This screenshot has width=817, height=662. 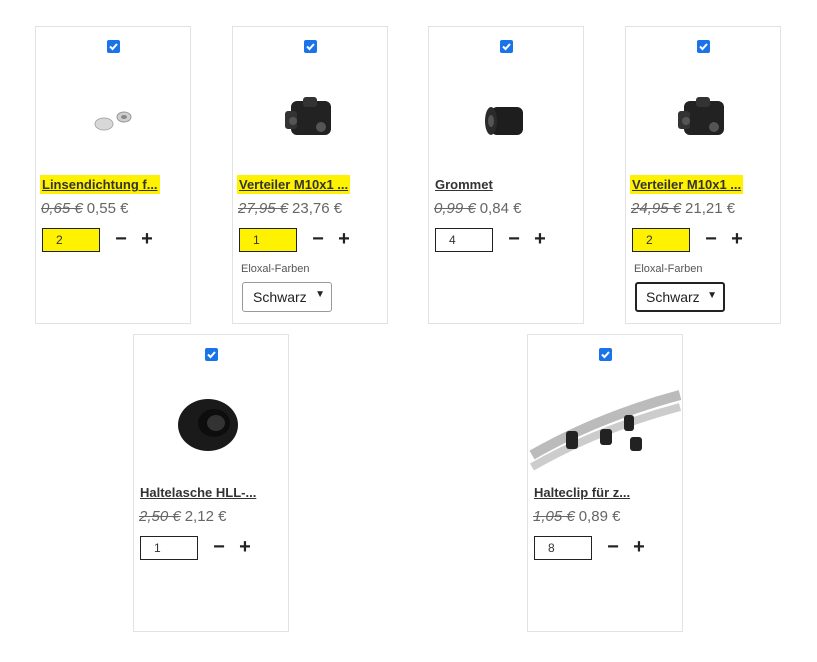 I want to click on lens-seal-icon, so click(x=113, y=119).